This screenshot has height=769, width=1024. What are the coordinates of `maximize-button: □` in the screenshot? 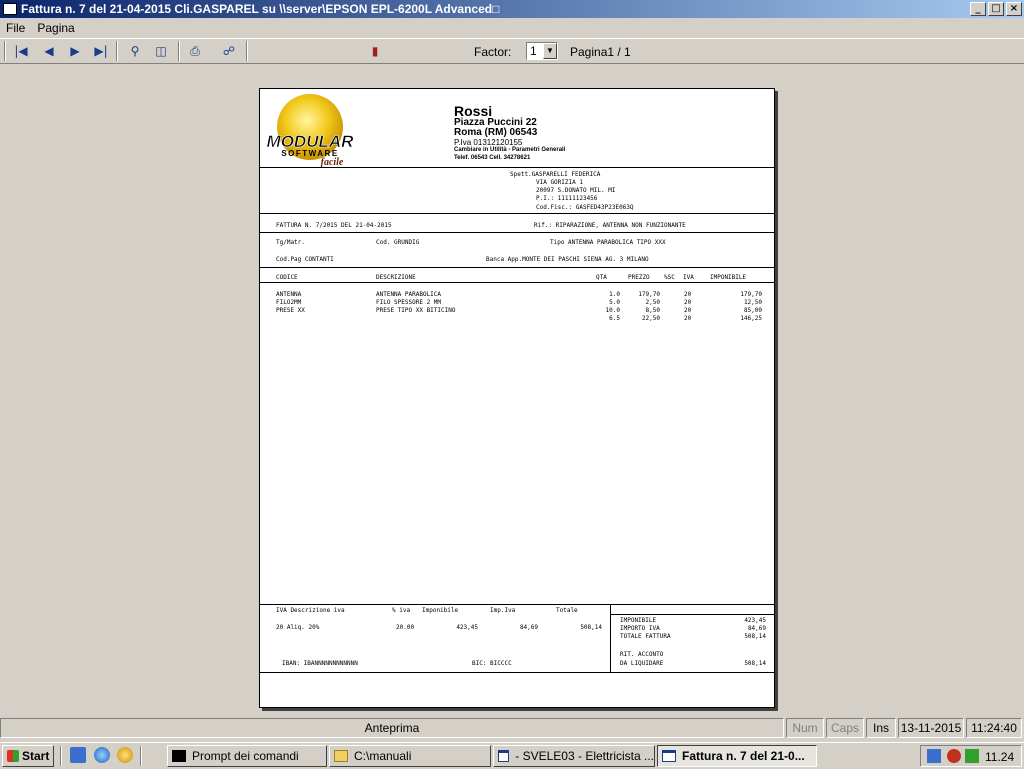 It's located at (996, 9).